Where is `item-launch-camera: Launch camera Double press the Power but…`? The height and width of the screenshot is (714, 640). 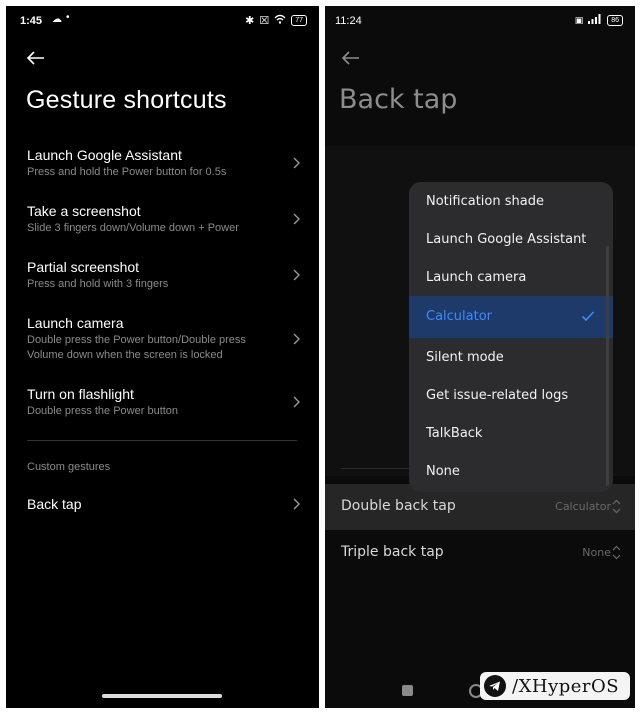
item-launch-camera: Launch camera Double press the Power but… is located at coordinates (165, 338).